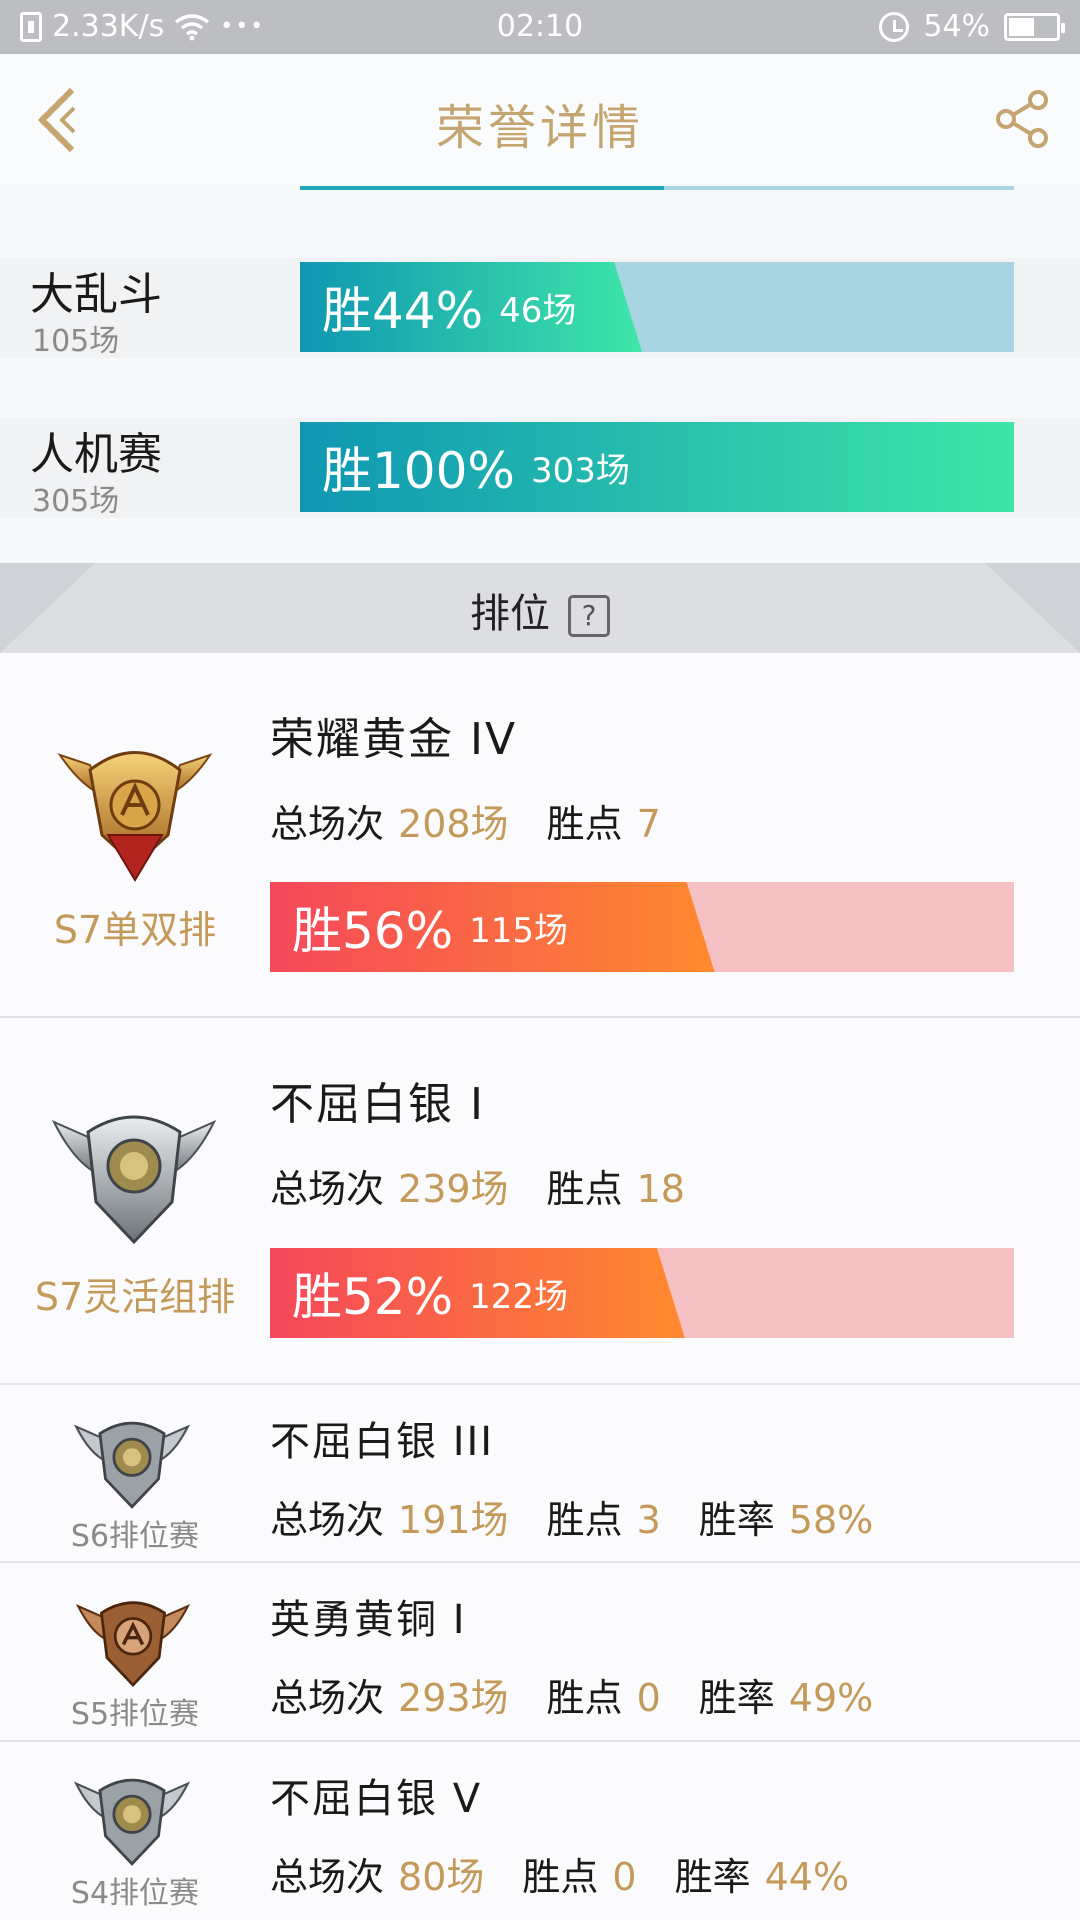  What do you see at coordinates (135, 1714) in the screenshot?
I see `season-label: S5排位赛` at bounding box center [135, 1714].